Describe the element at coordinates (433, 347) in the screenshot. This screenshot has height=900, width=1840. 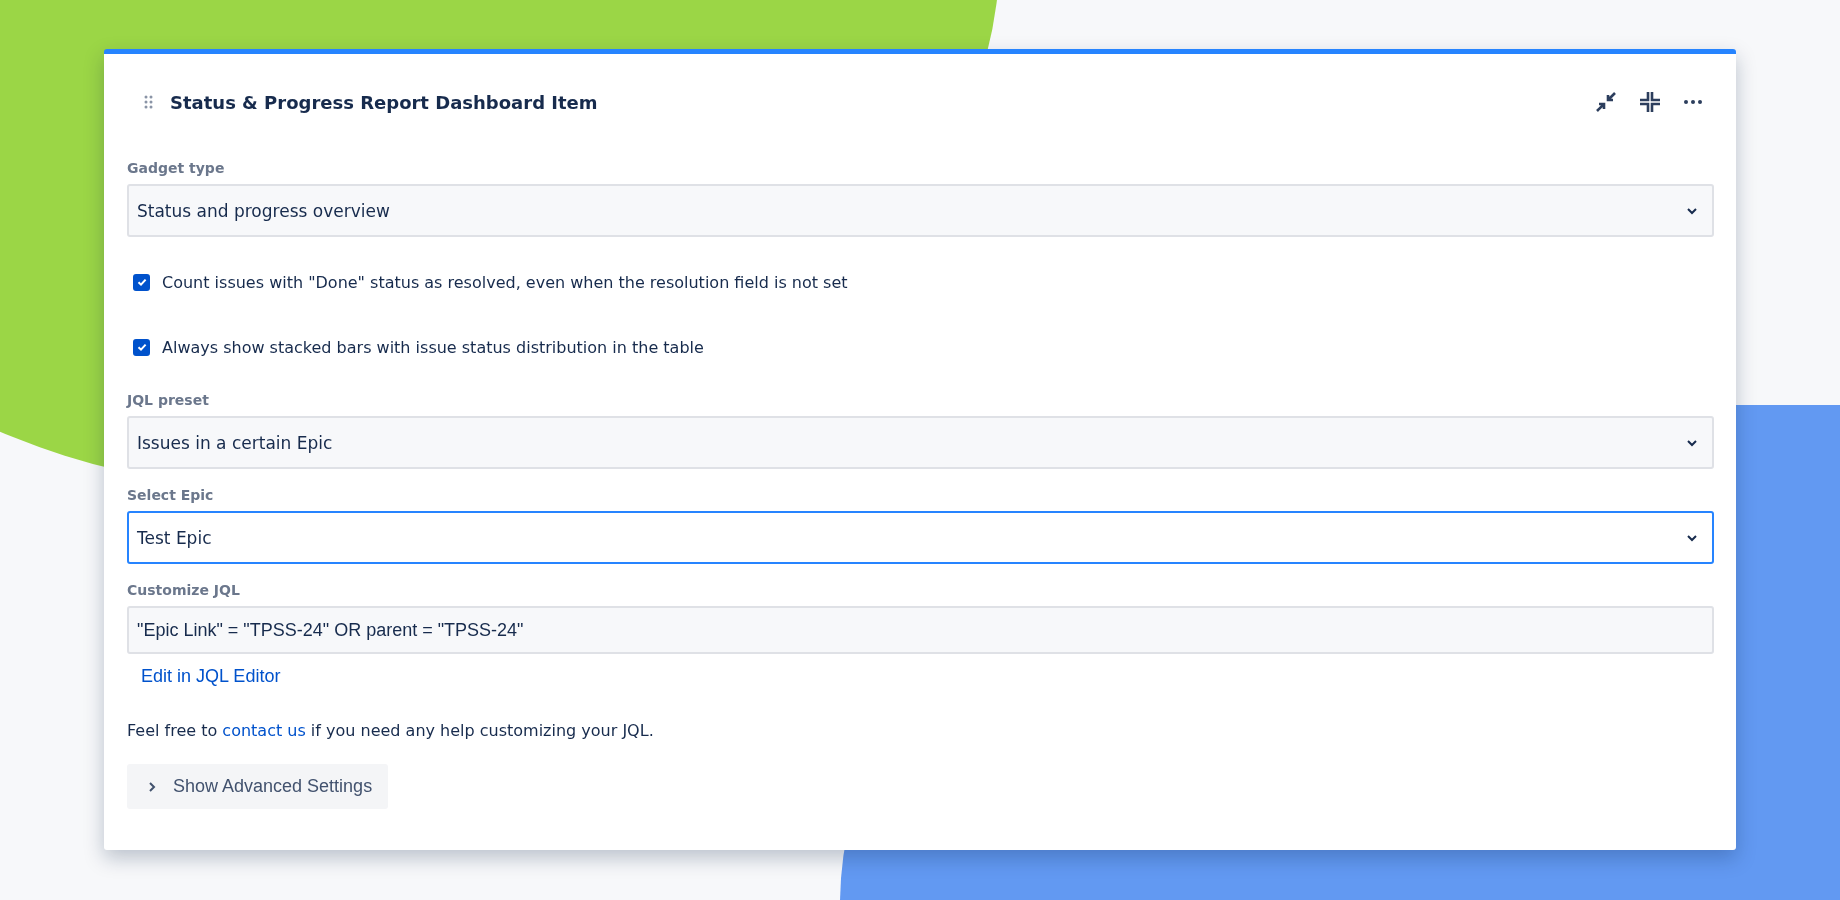
I see `checkbox-label: Always show stacked bars with issue status distribution in the table` at that location.